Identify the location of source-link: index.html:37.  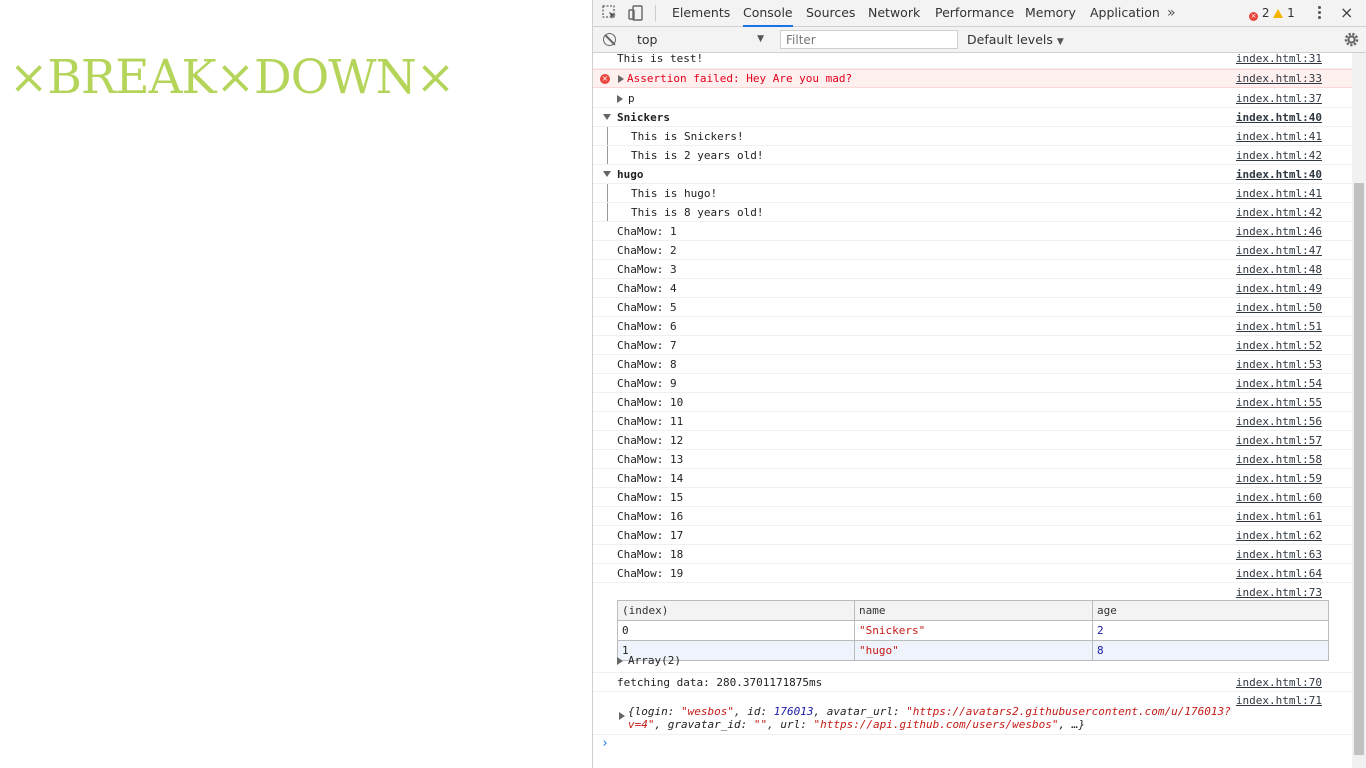
(1279, 99).